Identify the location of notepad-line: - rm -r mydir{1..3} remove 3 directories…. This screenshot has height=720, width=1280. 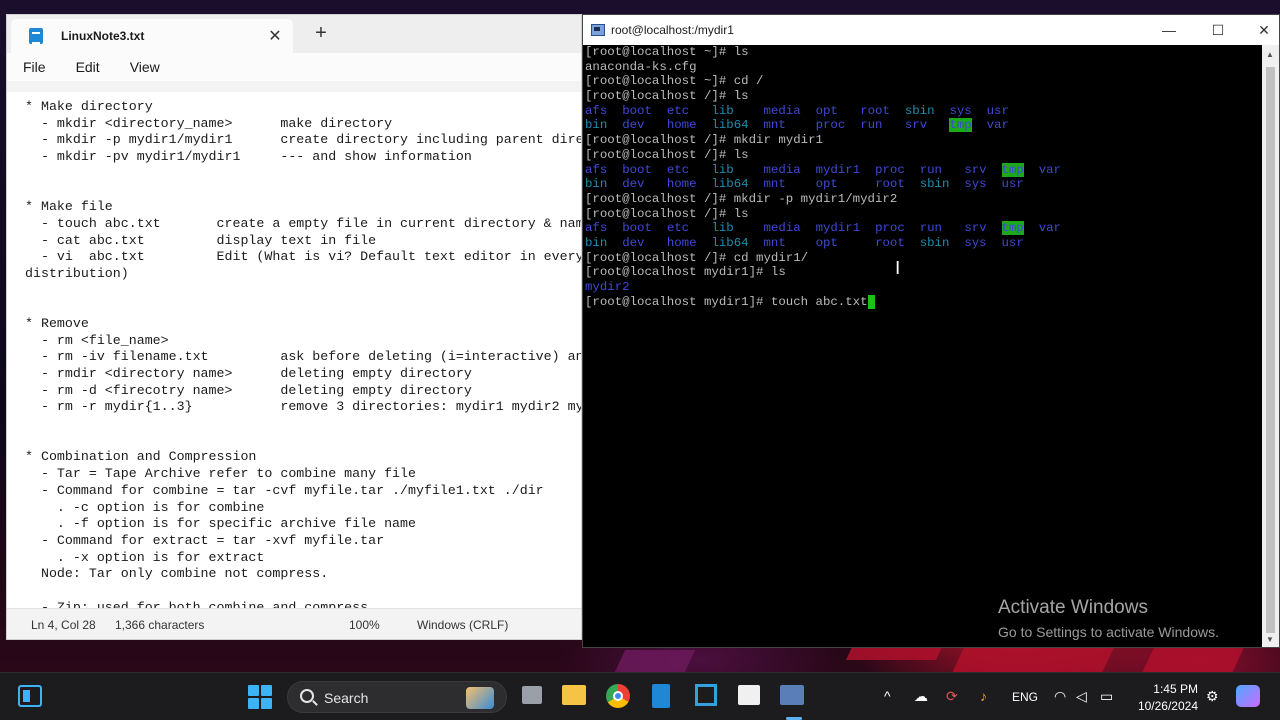
(303, 407).